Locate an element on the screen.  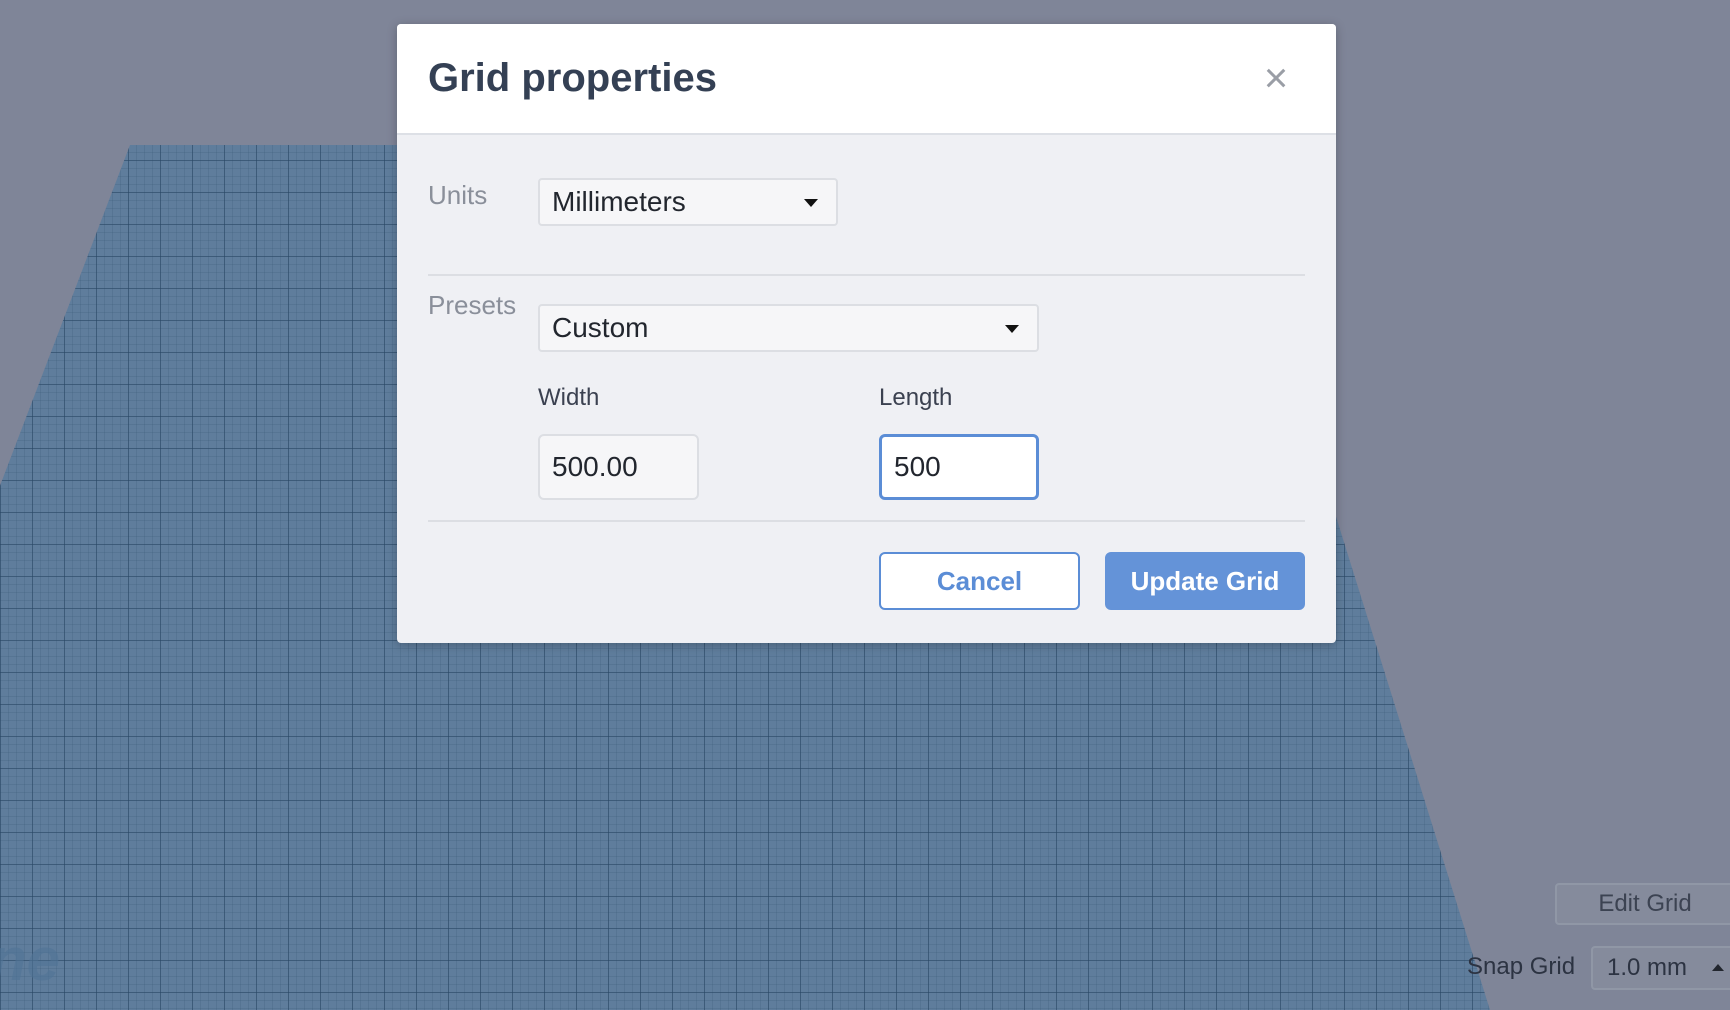
update-grid-button: Update Grid is located at coordinates (1205, 581).